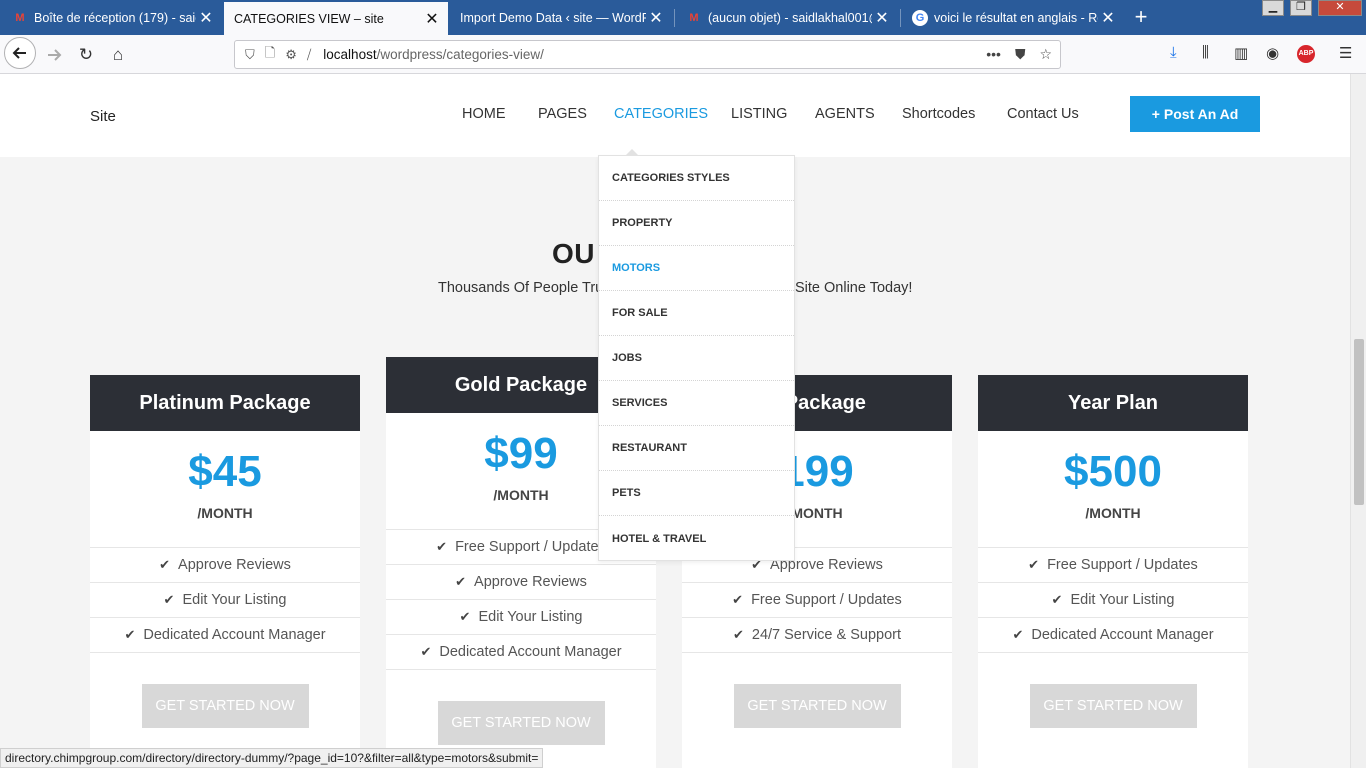 The width and height of the screenshot is (1366, 768). Describe the element at coordinates (1020, 54) in the screenshot. I see `pocket-icon: ⛊` at that location.